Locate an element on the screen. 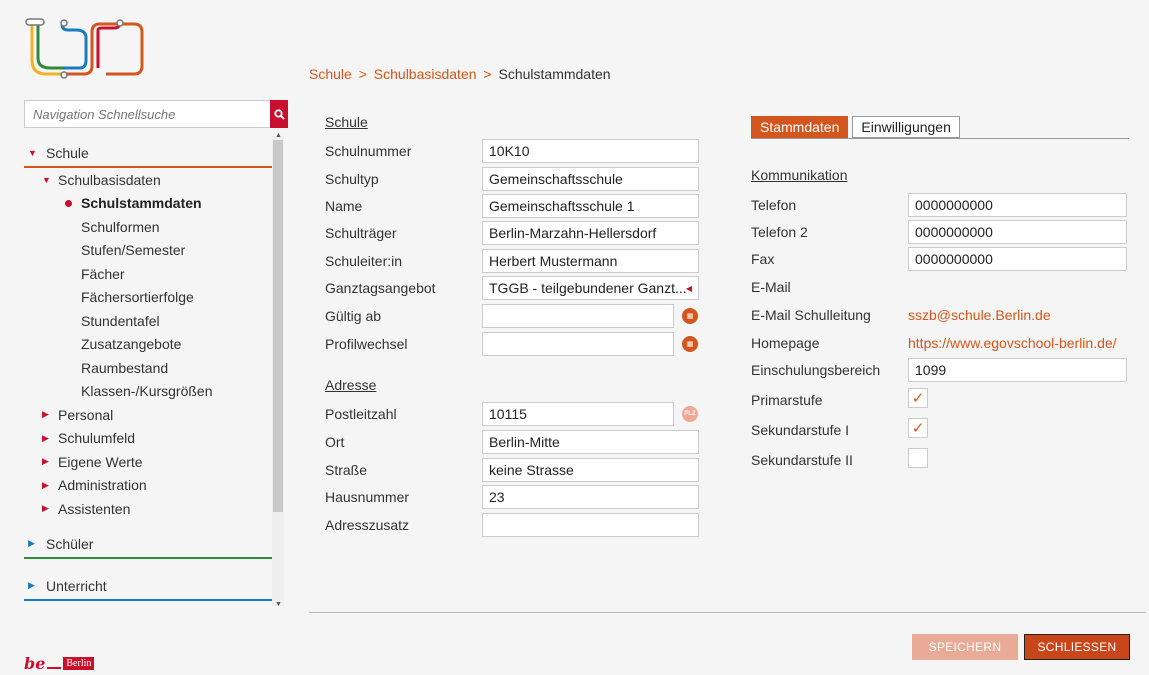  nav-section-schule: ▼ Schule is located at coordinates (148, 154).